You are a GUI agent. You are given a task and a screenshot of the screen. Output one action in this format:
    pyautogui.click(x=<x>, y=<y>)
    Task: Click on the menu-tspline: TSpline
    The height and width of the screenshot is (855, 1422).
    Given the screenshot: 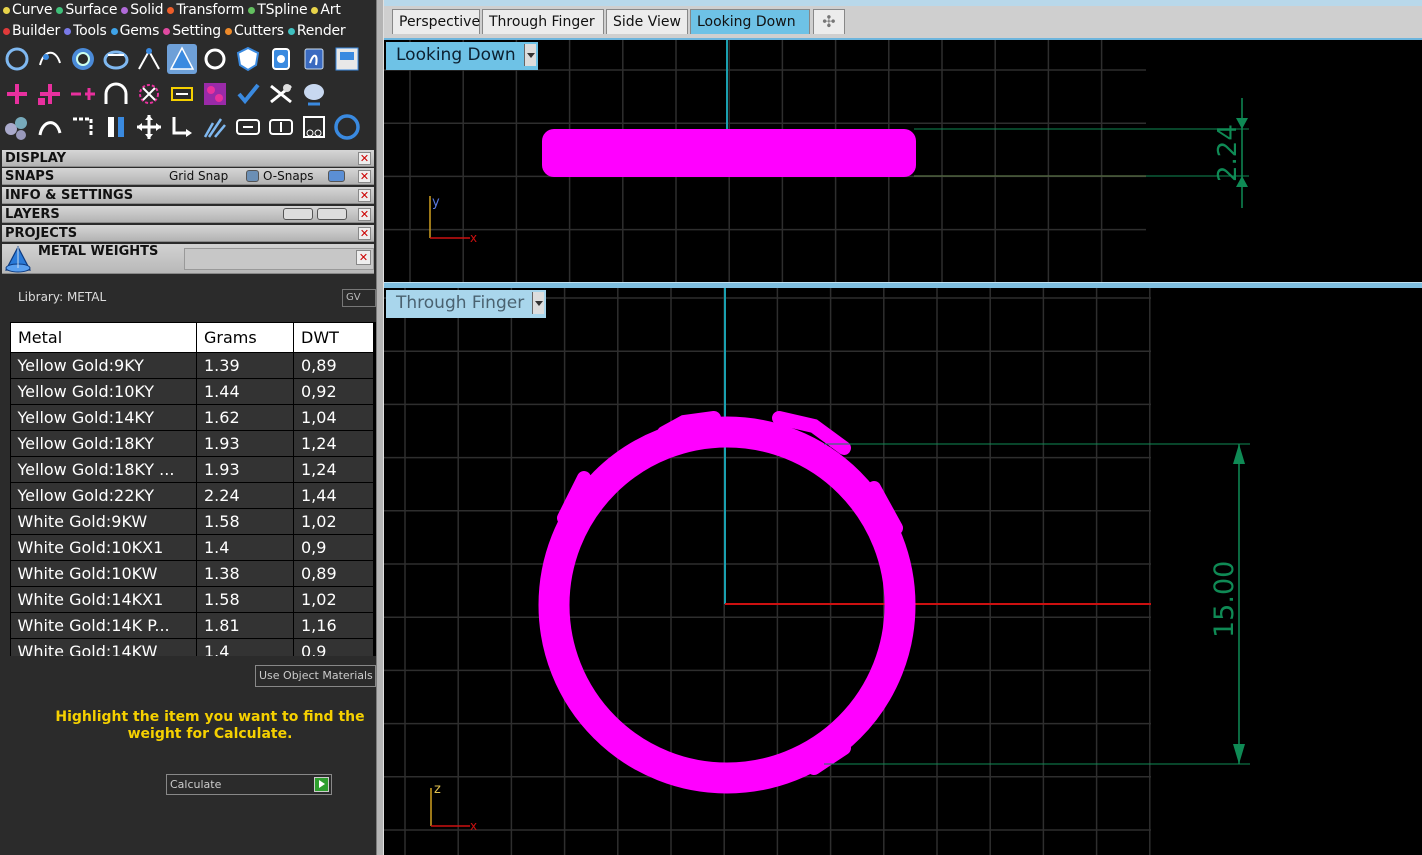 What is the action you would take?
    pyautogui.click(x=278, y=10)
    